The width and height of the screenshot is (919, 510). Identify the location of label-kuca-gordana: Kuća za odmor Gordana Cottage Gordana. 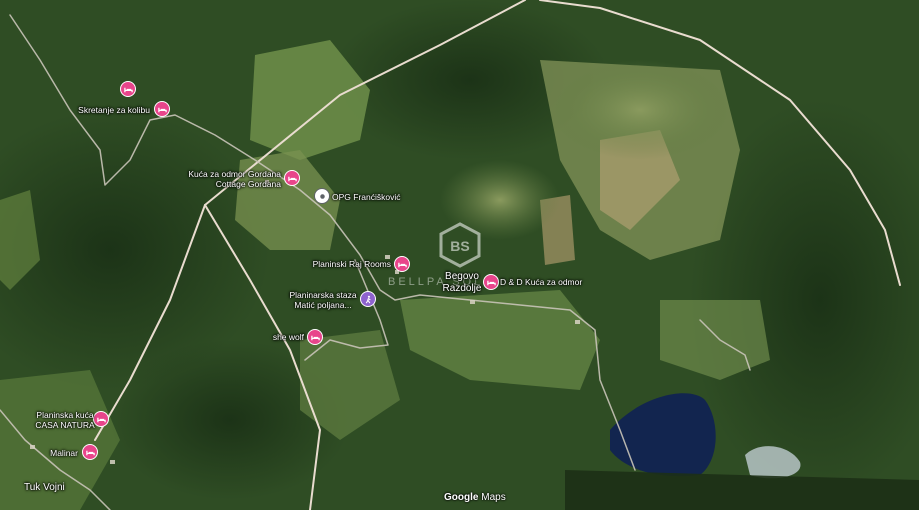
(234, 179).